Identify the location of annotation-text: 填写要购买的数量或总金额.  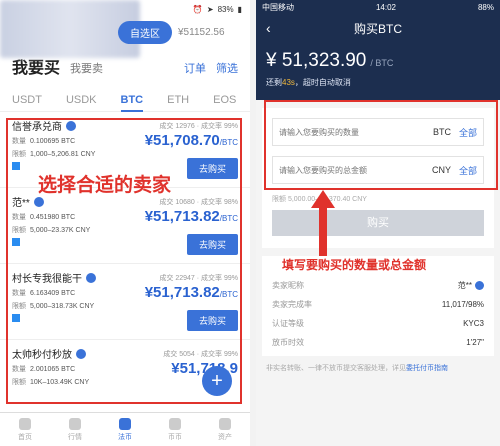
(354, 265).